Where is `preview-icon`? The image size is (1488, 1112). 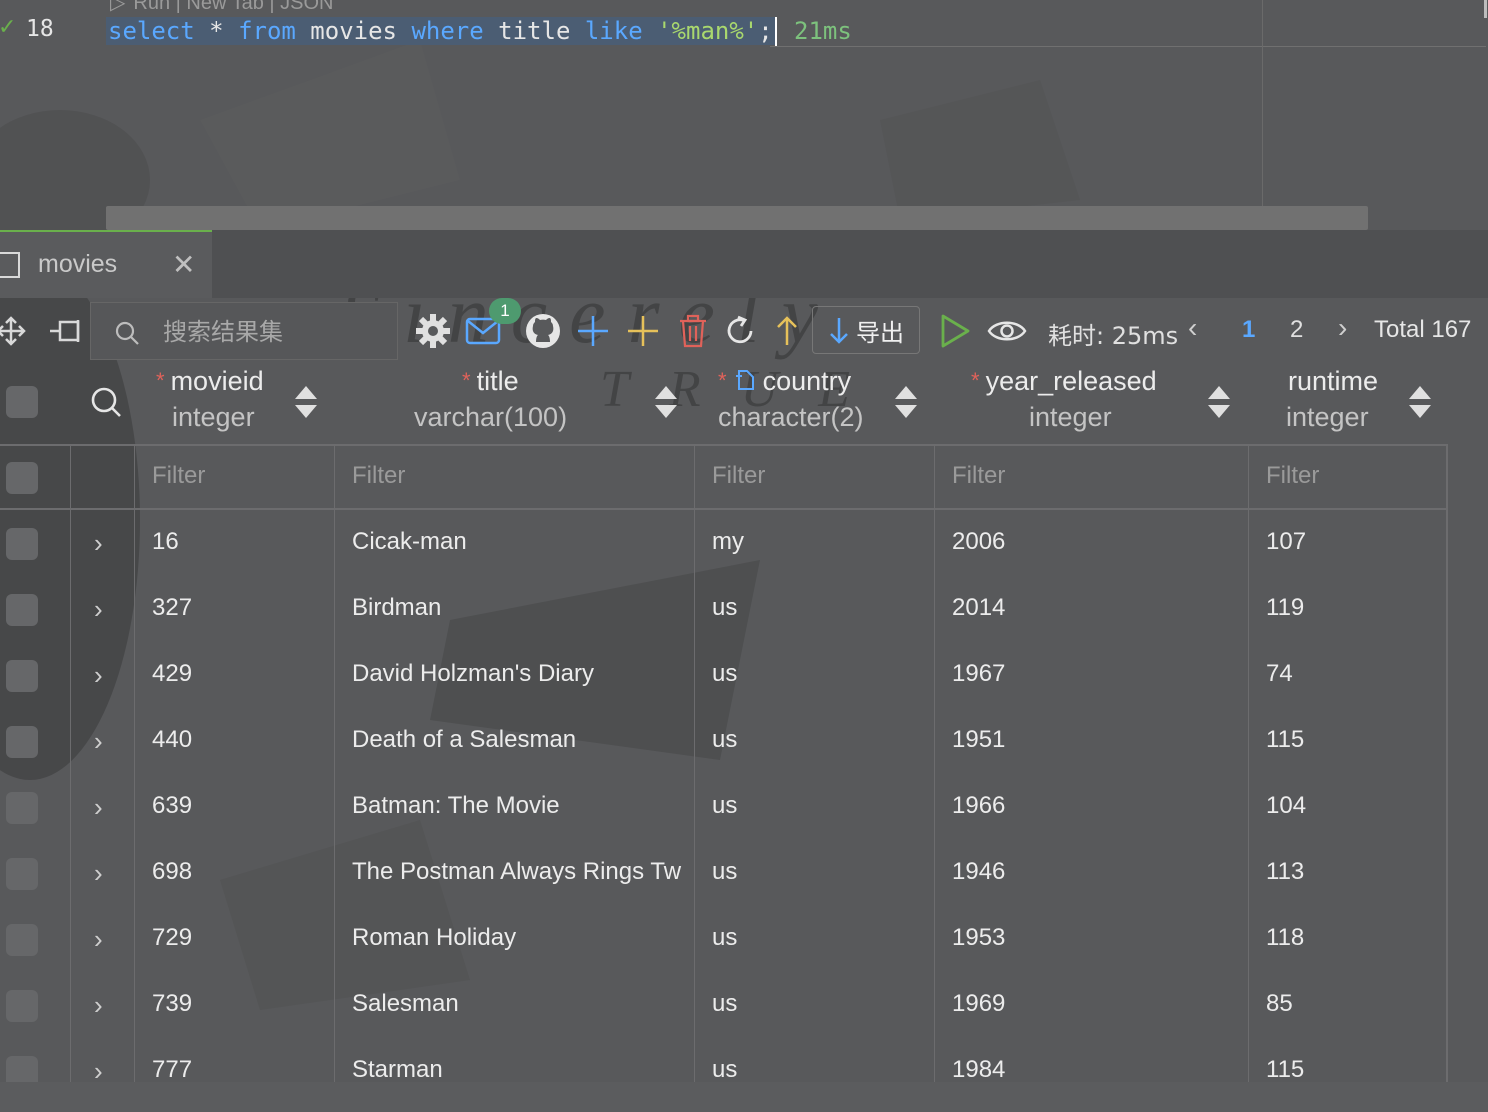 preview-icon is located at coordinates (1007, 331).